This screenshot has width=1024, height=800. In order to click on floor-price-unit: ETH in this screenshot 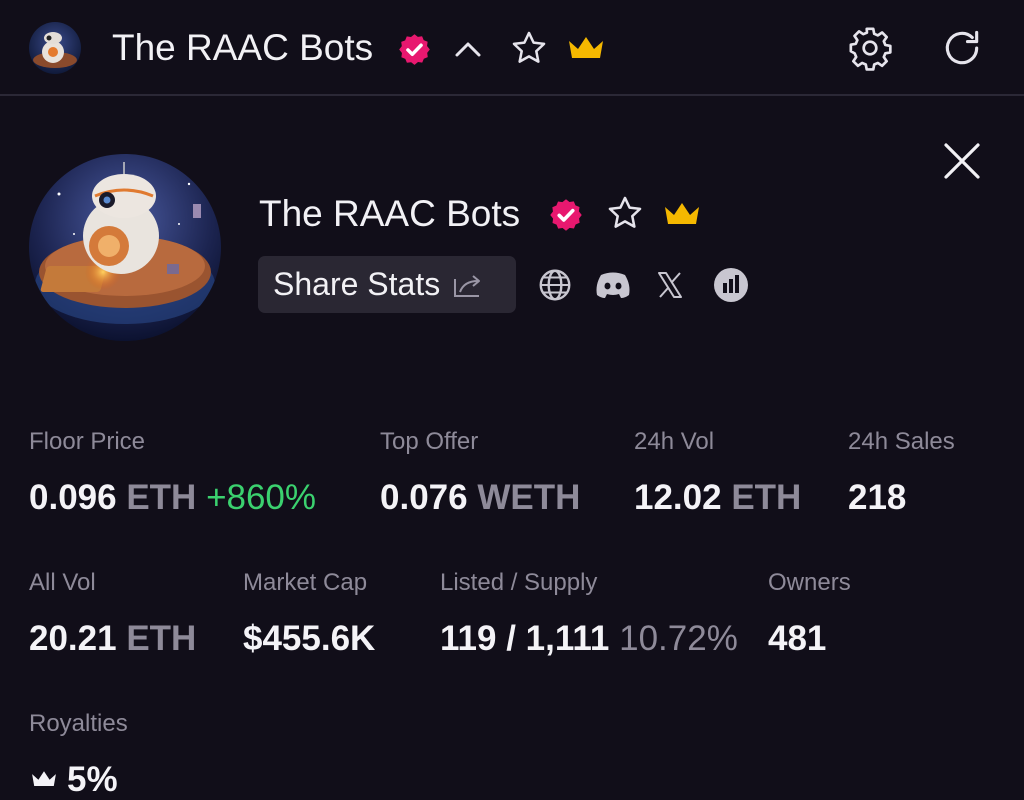, I will do `click(161, 497)`.